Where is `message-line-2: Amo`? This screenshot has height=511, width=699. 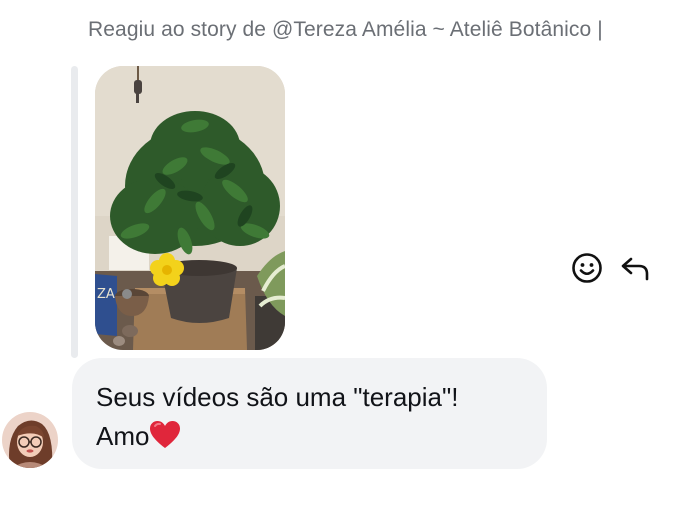 message-line-2: Amo is located at coordinates (309, 436).